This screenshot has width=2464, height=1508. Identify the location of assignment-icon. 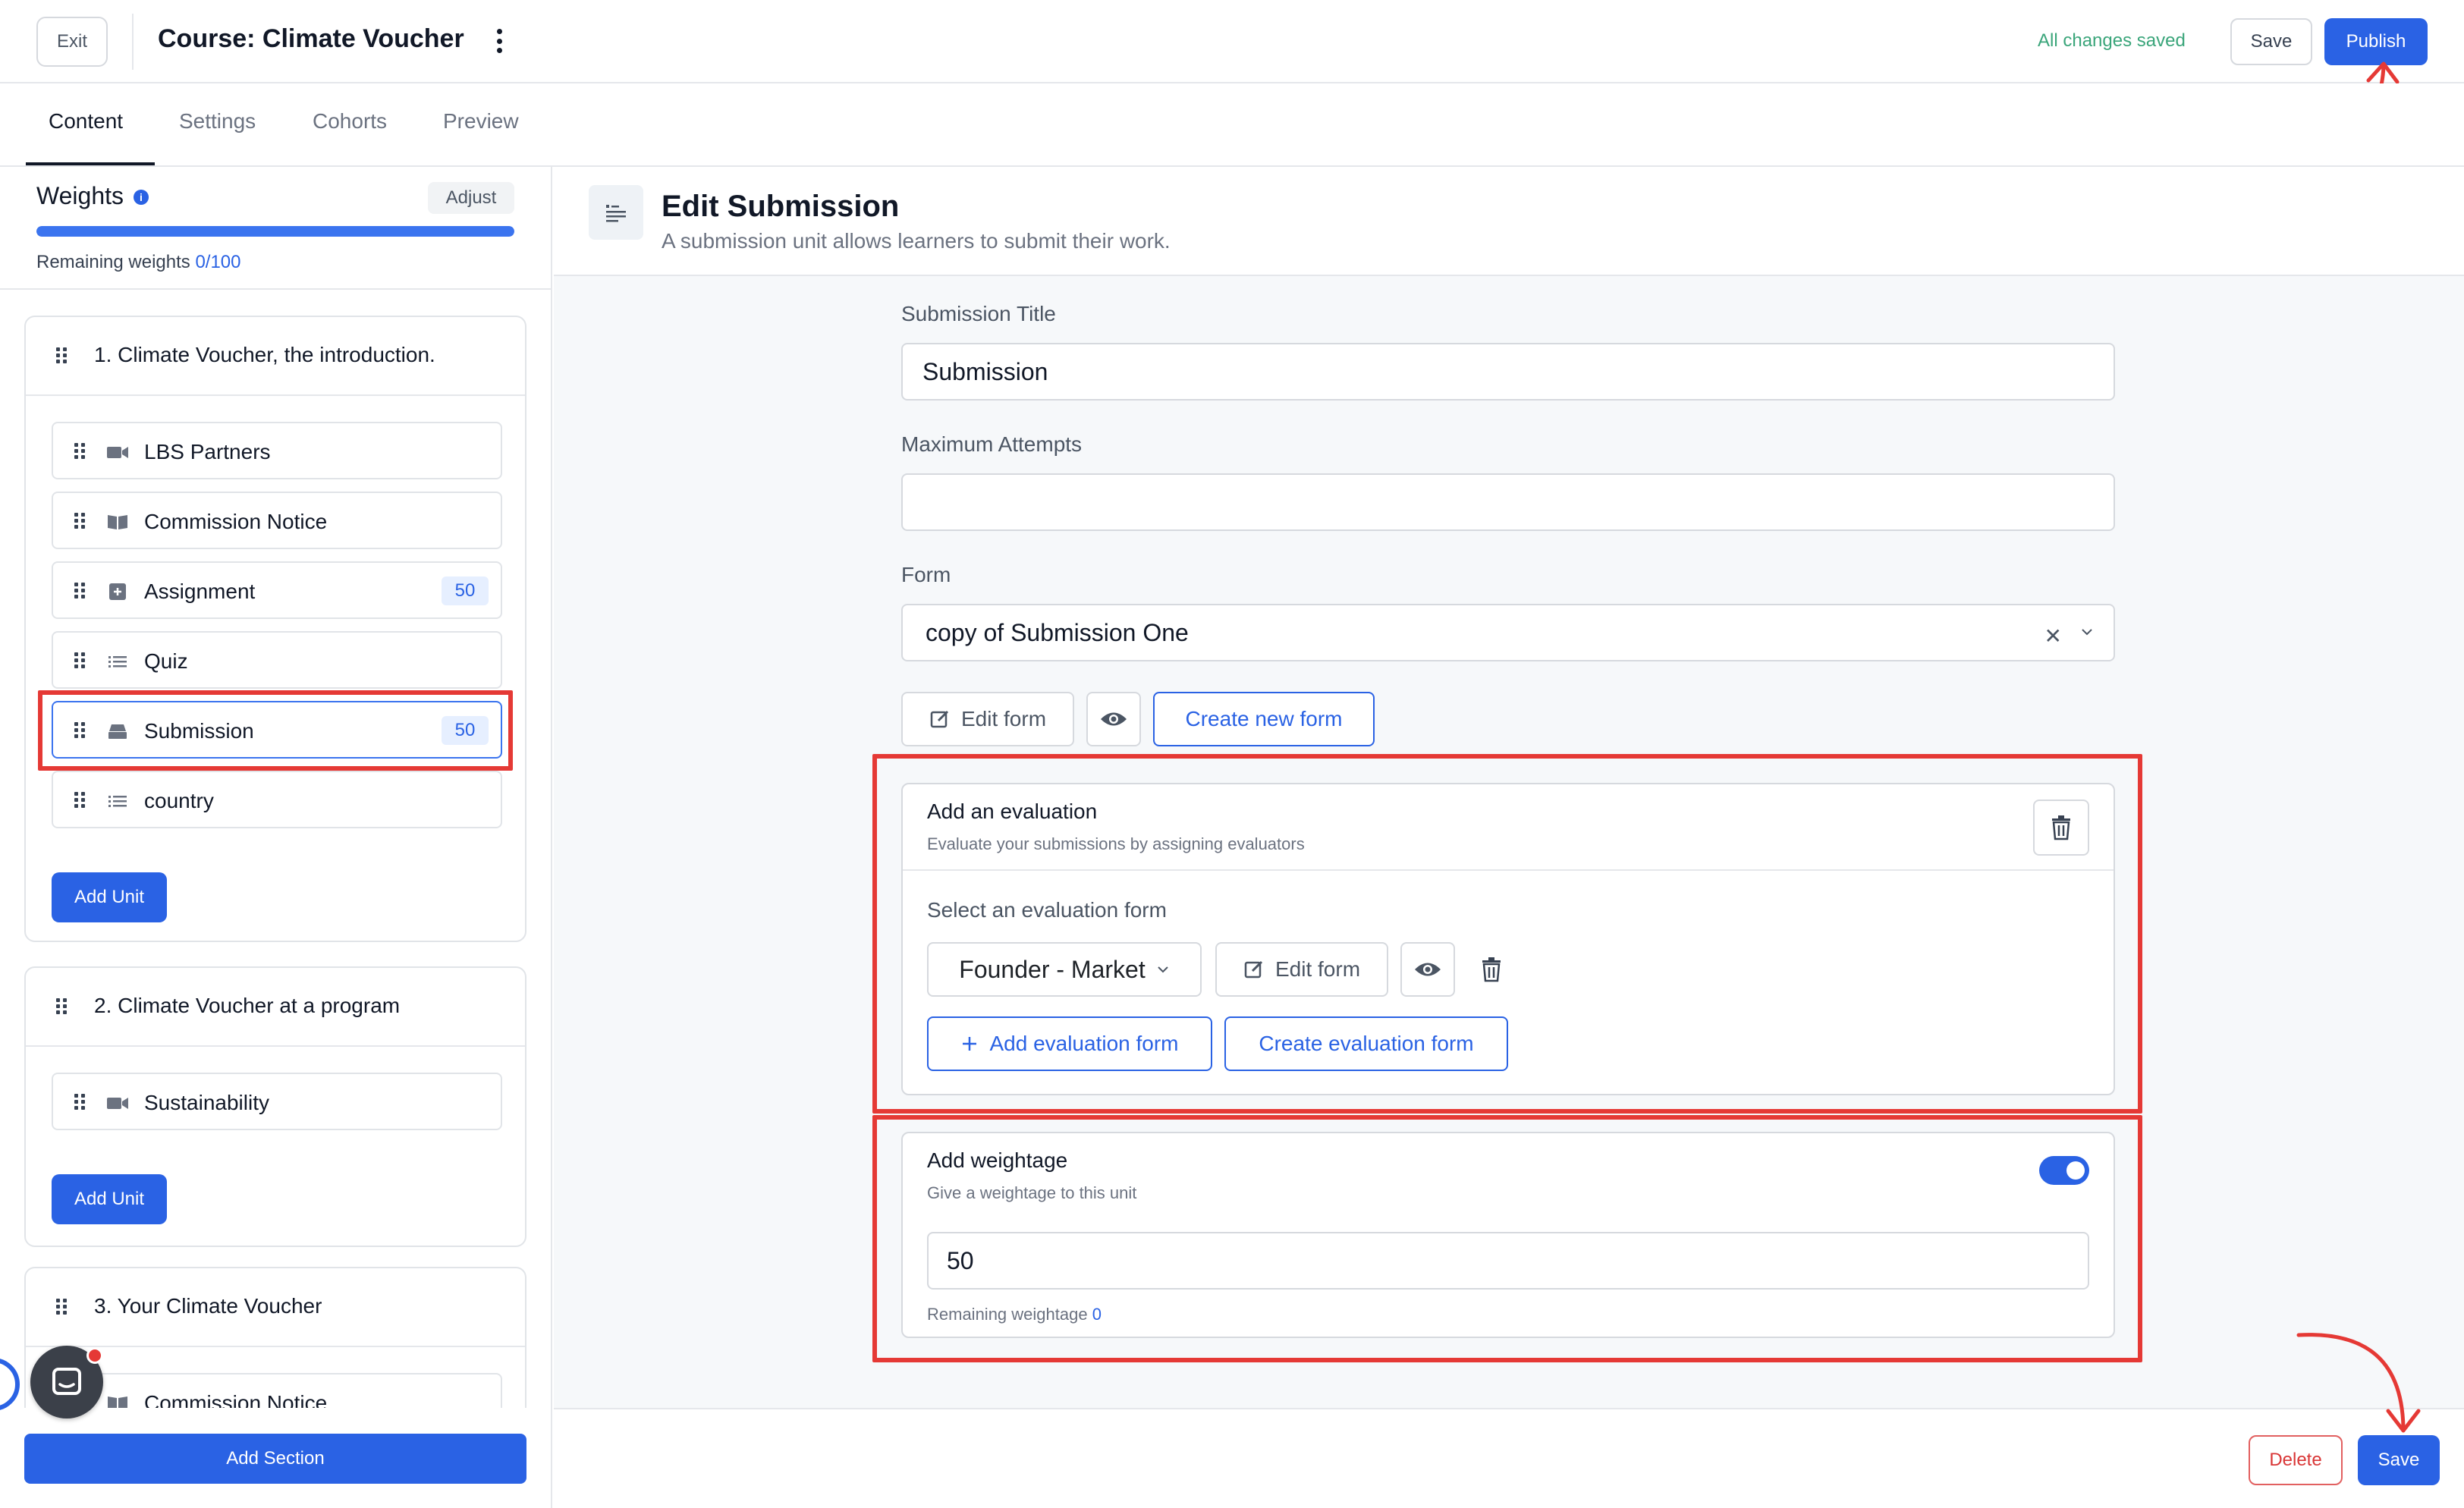
(117, 591).